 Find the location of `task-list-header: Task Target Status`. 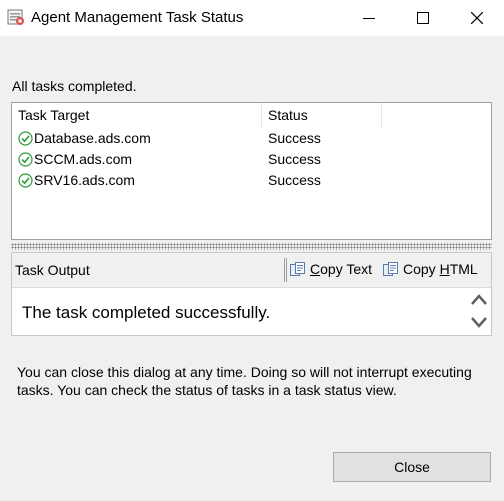

task-list-header: Task Target Status is located at coordinates (251, 115).